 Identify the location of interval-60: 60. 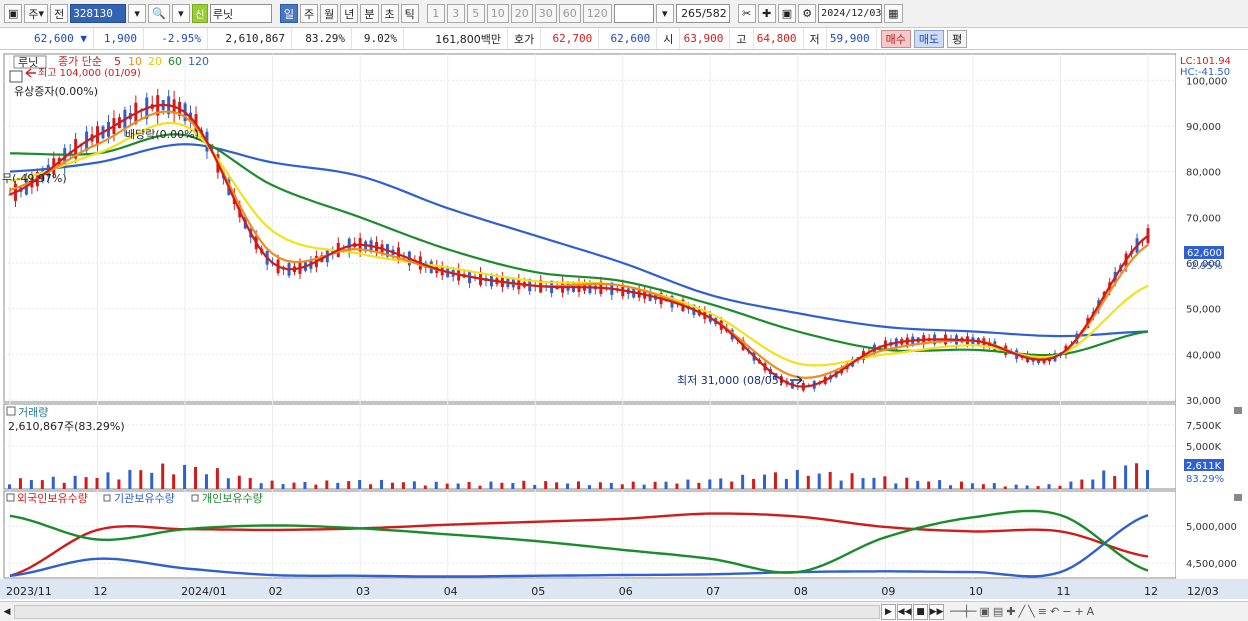
(569, 13).